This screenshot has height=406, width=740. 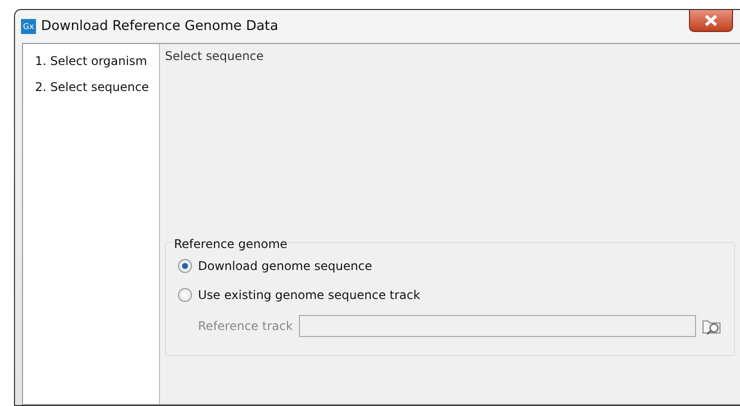 I want to click on field-label: Reference track, so click(x=245, y=326).